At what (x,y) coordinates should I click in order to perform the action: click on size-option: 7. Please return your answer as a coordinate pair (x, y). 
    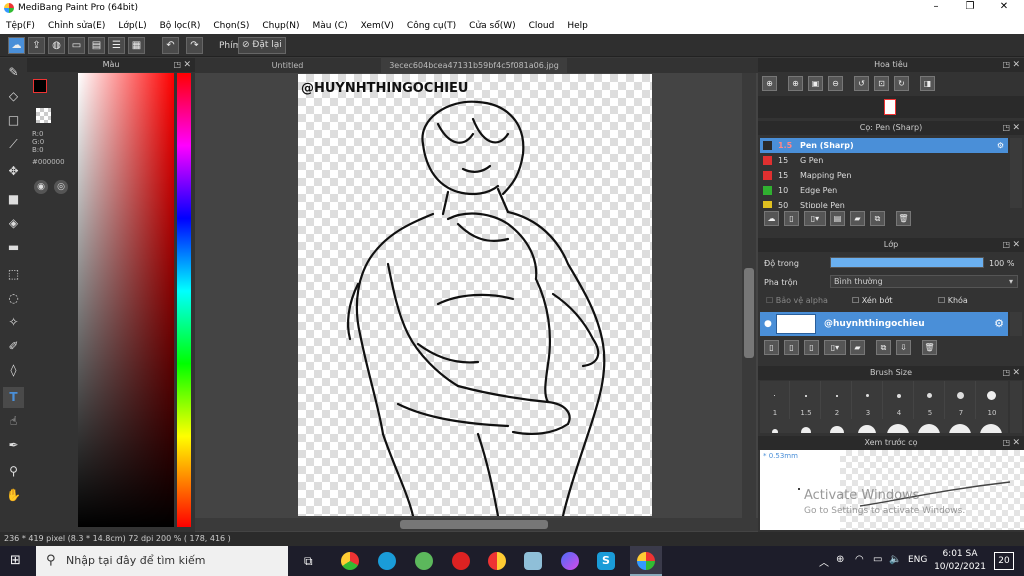
    Looking at the image, I should click on (961, 400).